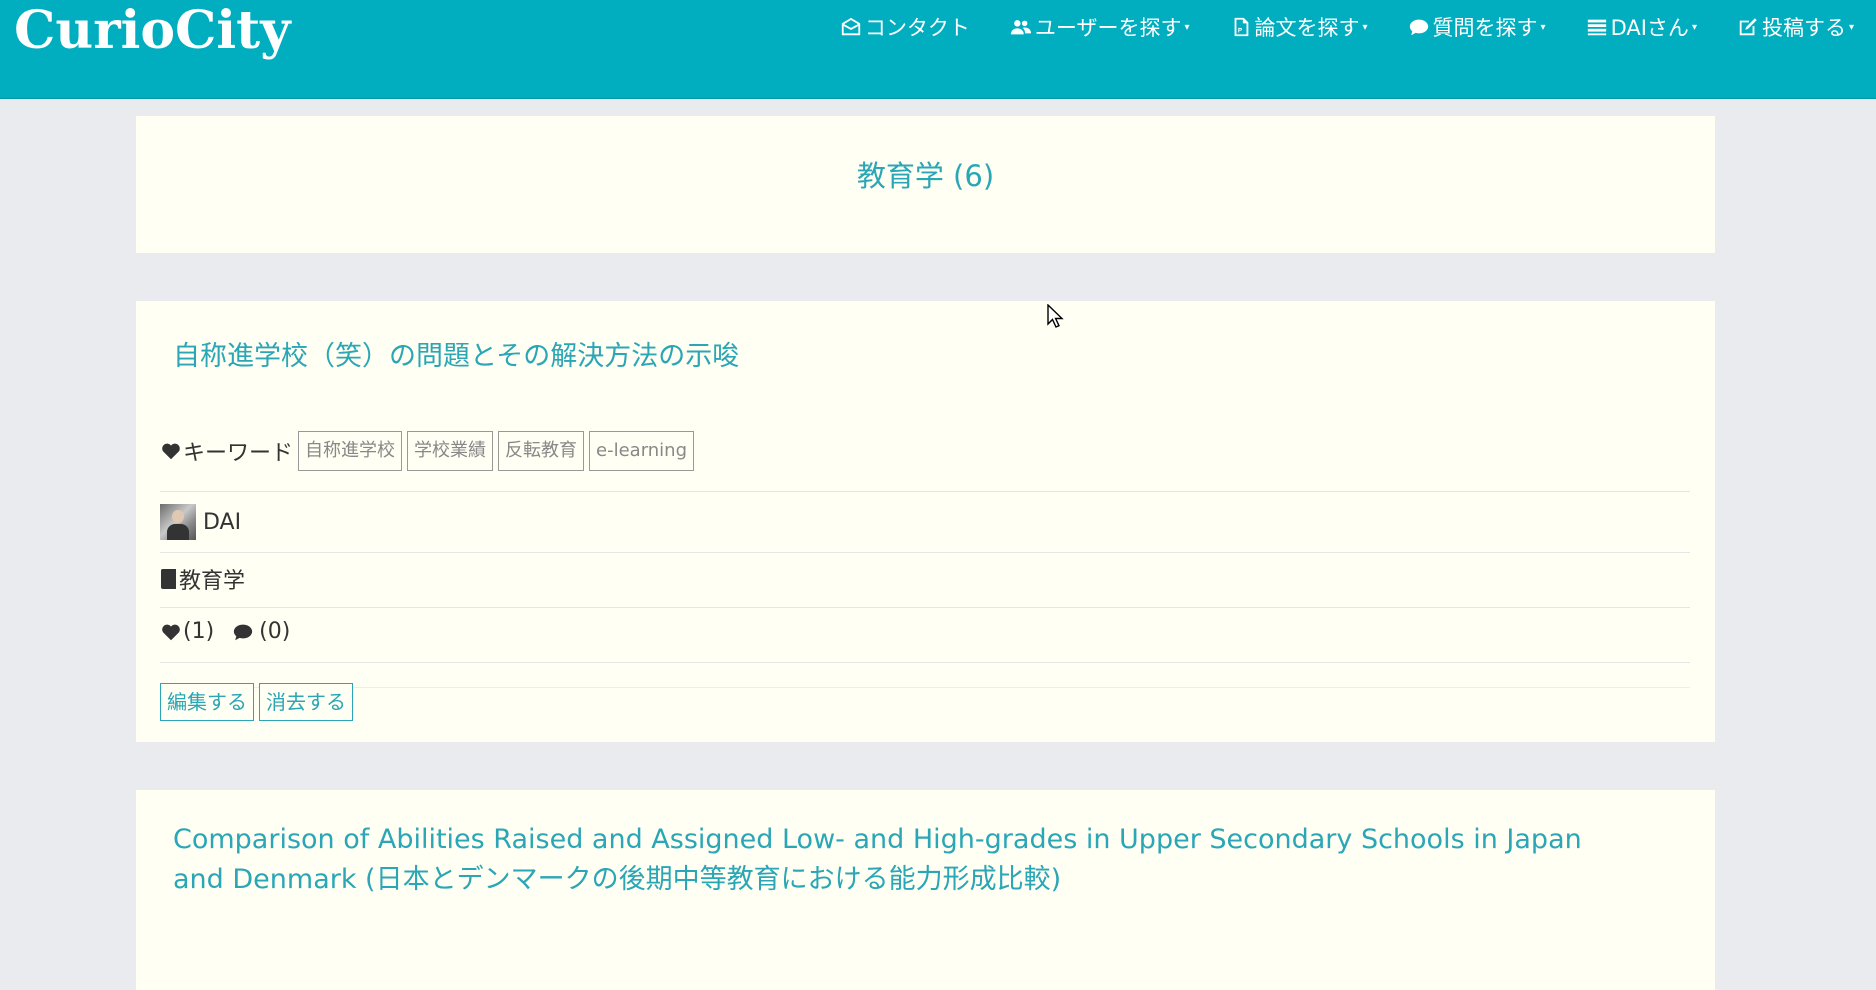 This screenshot has width=1876, height=990. What do you see at coordinates (178, 522) in the screenshot?
I see `avatar` at bounding box center [178, 522].